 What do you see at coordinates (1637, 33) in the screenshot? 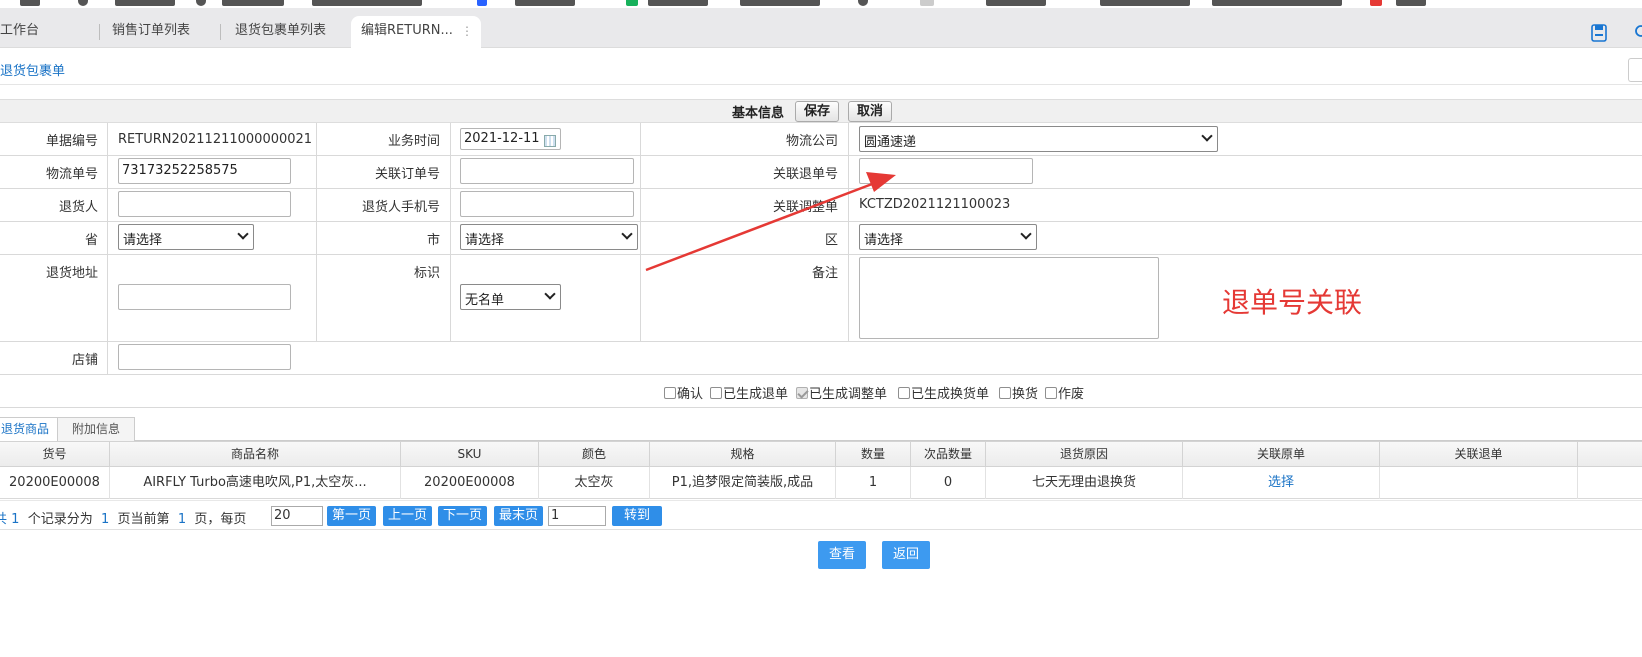
I see `location-icon` at bounding box center [1637, 33].